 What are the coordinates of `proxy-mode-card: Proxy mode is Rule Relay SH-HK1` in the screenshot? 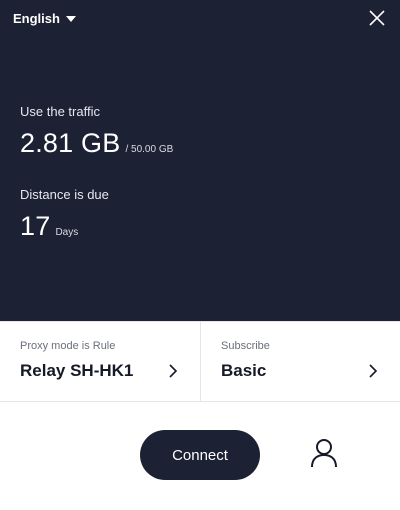 It's located at (100, 361).